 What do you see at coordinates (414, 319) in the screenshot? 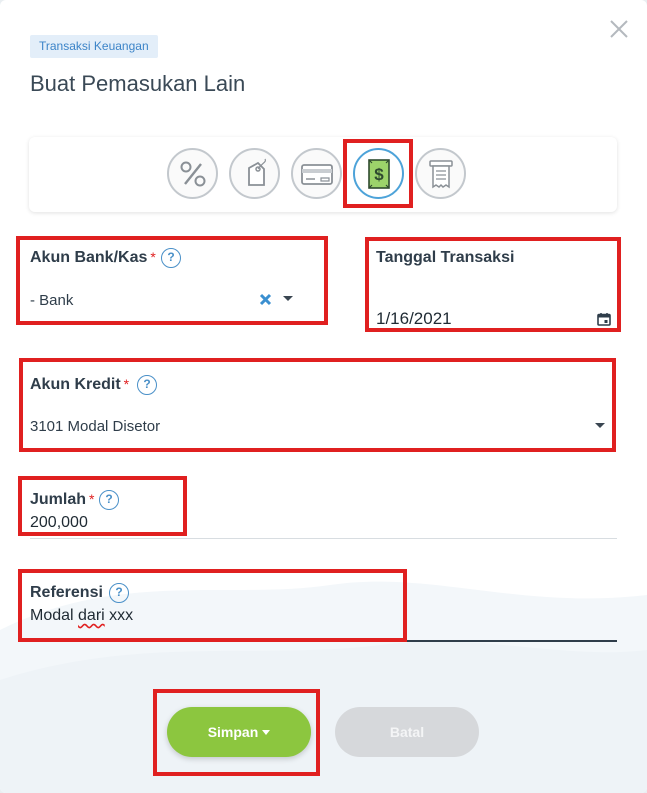
I see `transaction-date-input: 1/16/2021` at bounding box center [414, 319].